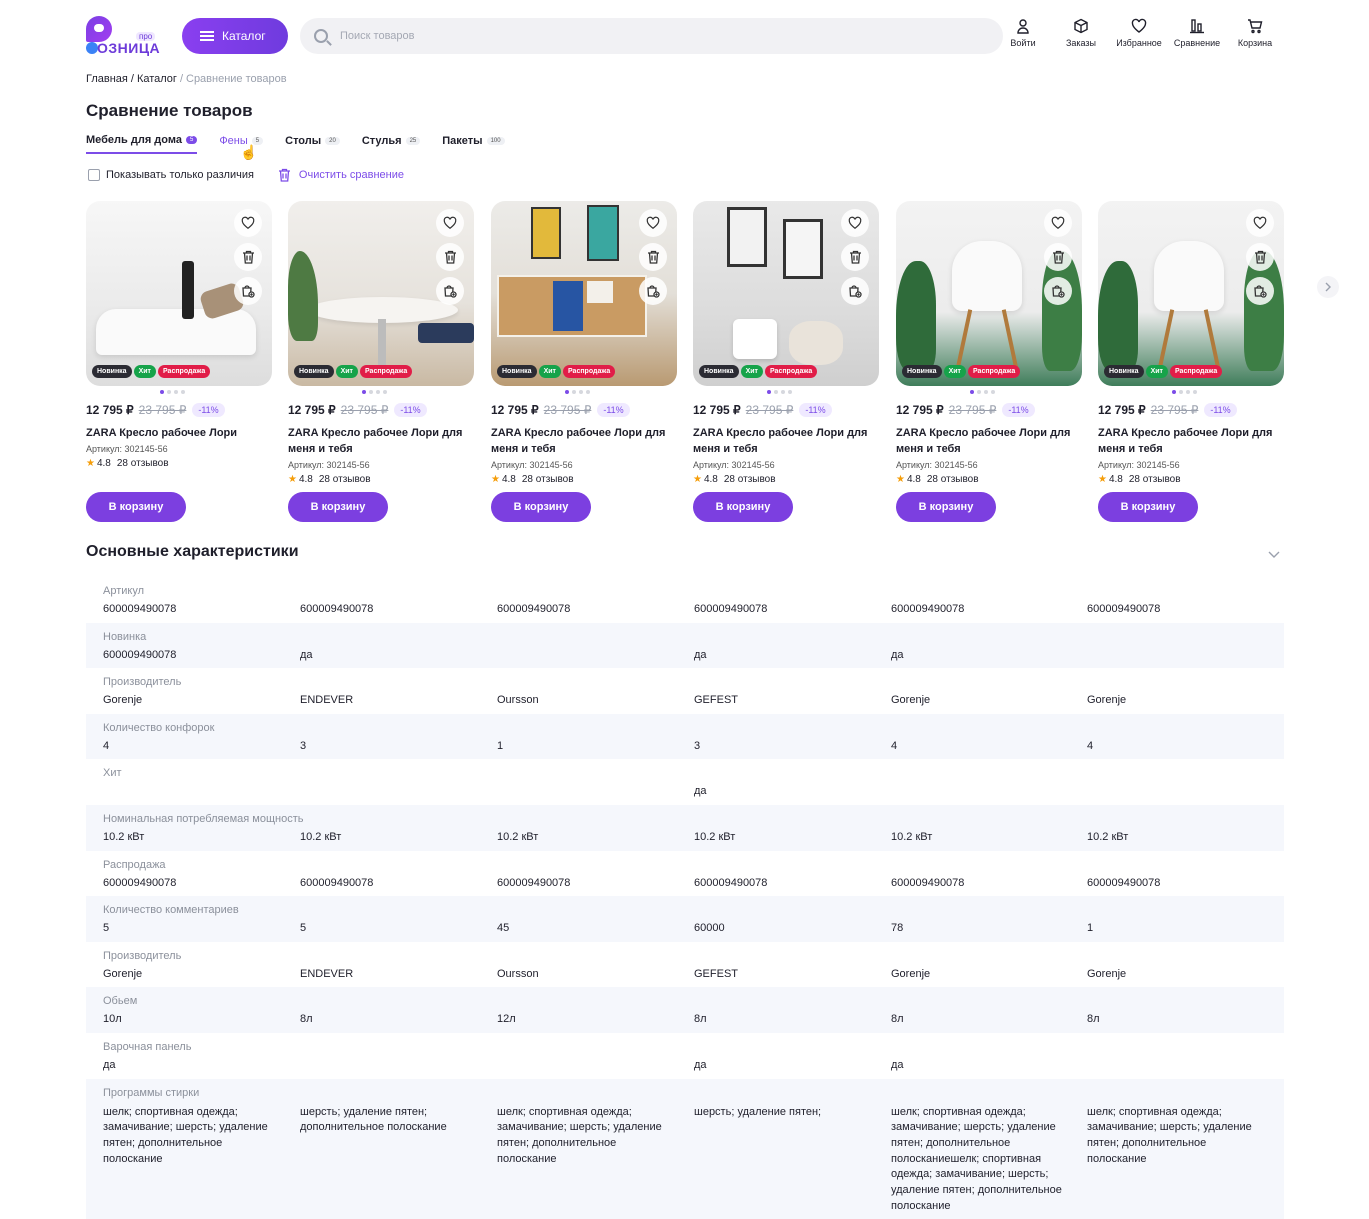 This screenshot has height=1219, width=1369. Describe the element at coordinates (140, 654) in the screenshot. I see `spec-value: 600009490078` at that location.